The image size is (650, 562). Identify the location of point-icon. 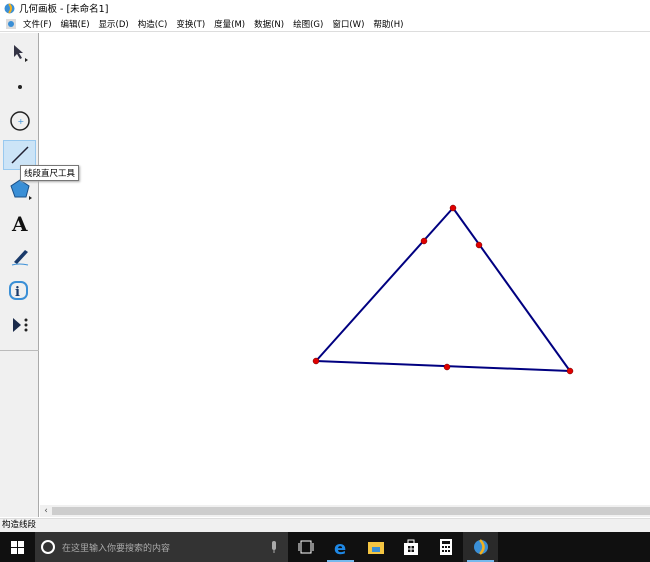
(19, 87).